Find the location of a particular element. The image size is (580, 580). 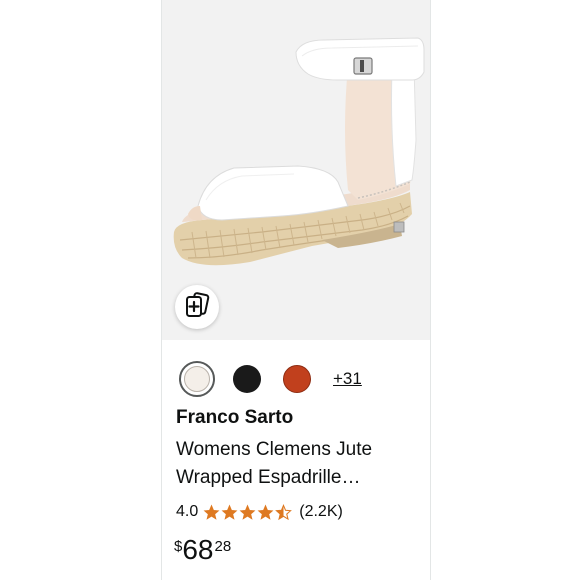

rating-value: 4.0 is located at coordinates (187, 511).